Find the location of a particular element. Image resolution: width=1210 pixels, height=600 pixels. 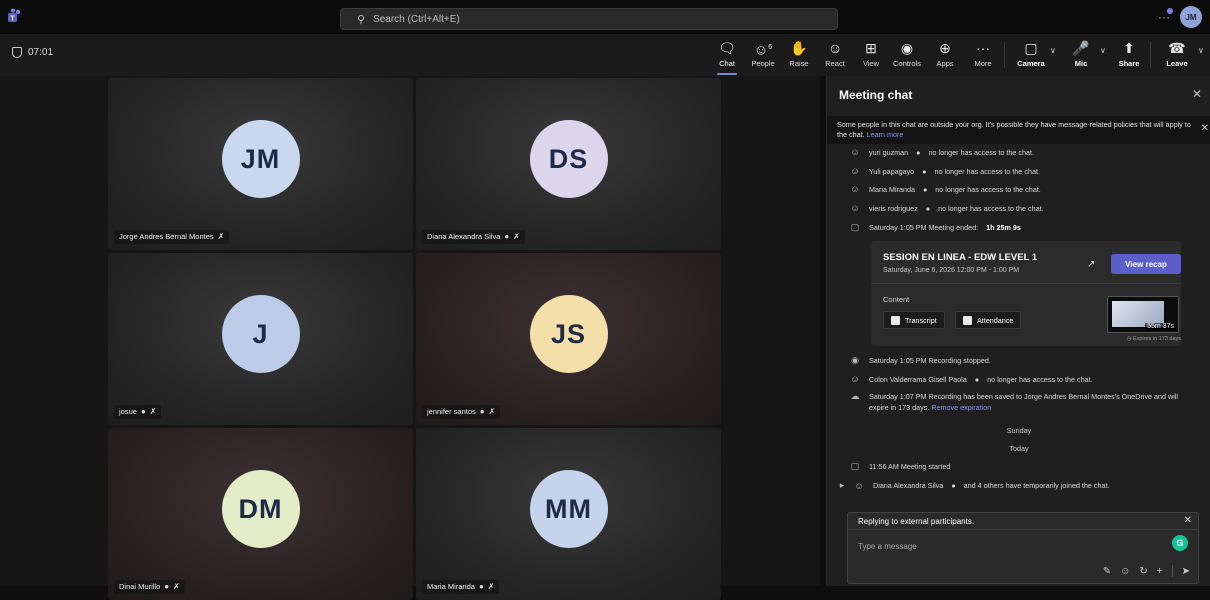

share-button: ⬆ Share is located at coordinates (1129, 54).